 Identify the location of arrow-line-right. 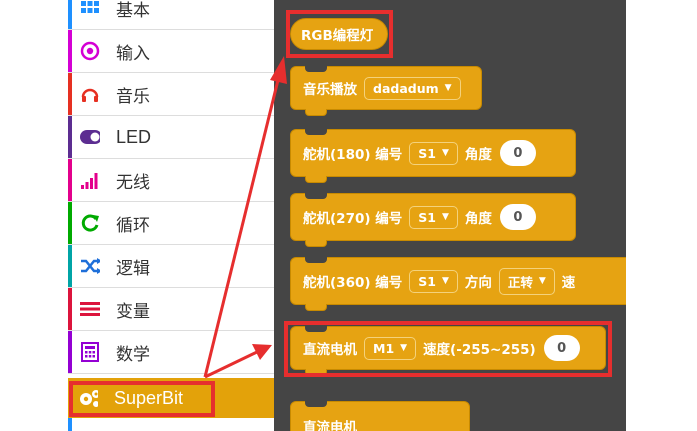
(231, 364).